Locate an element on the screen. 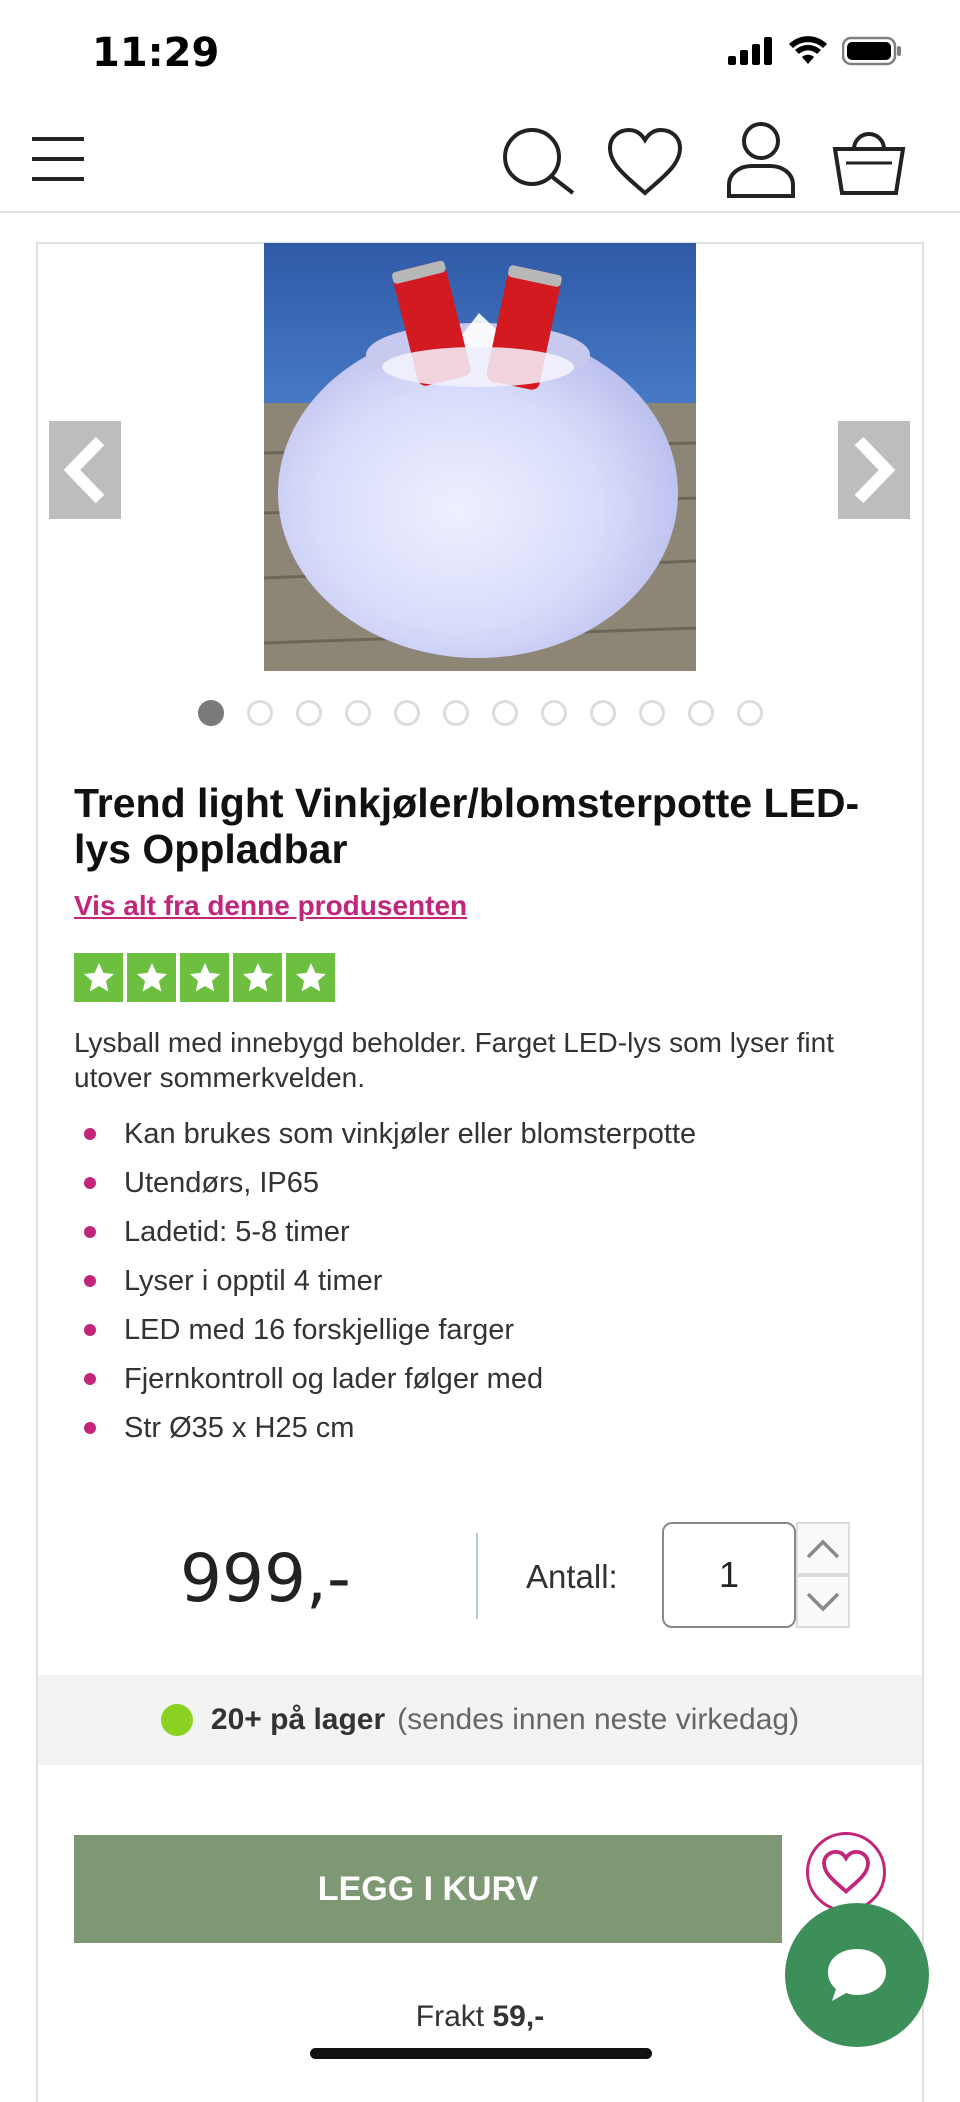 This screenshot has width=960, height=2102. quantity-decrease-button is located at coordinates (823, 1601).